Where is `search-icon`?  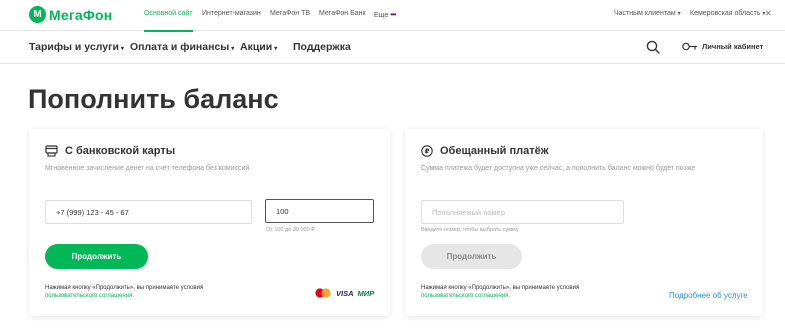 search-icon is located at coordinates (653, 49).